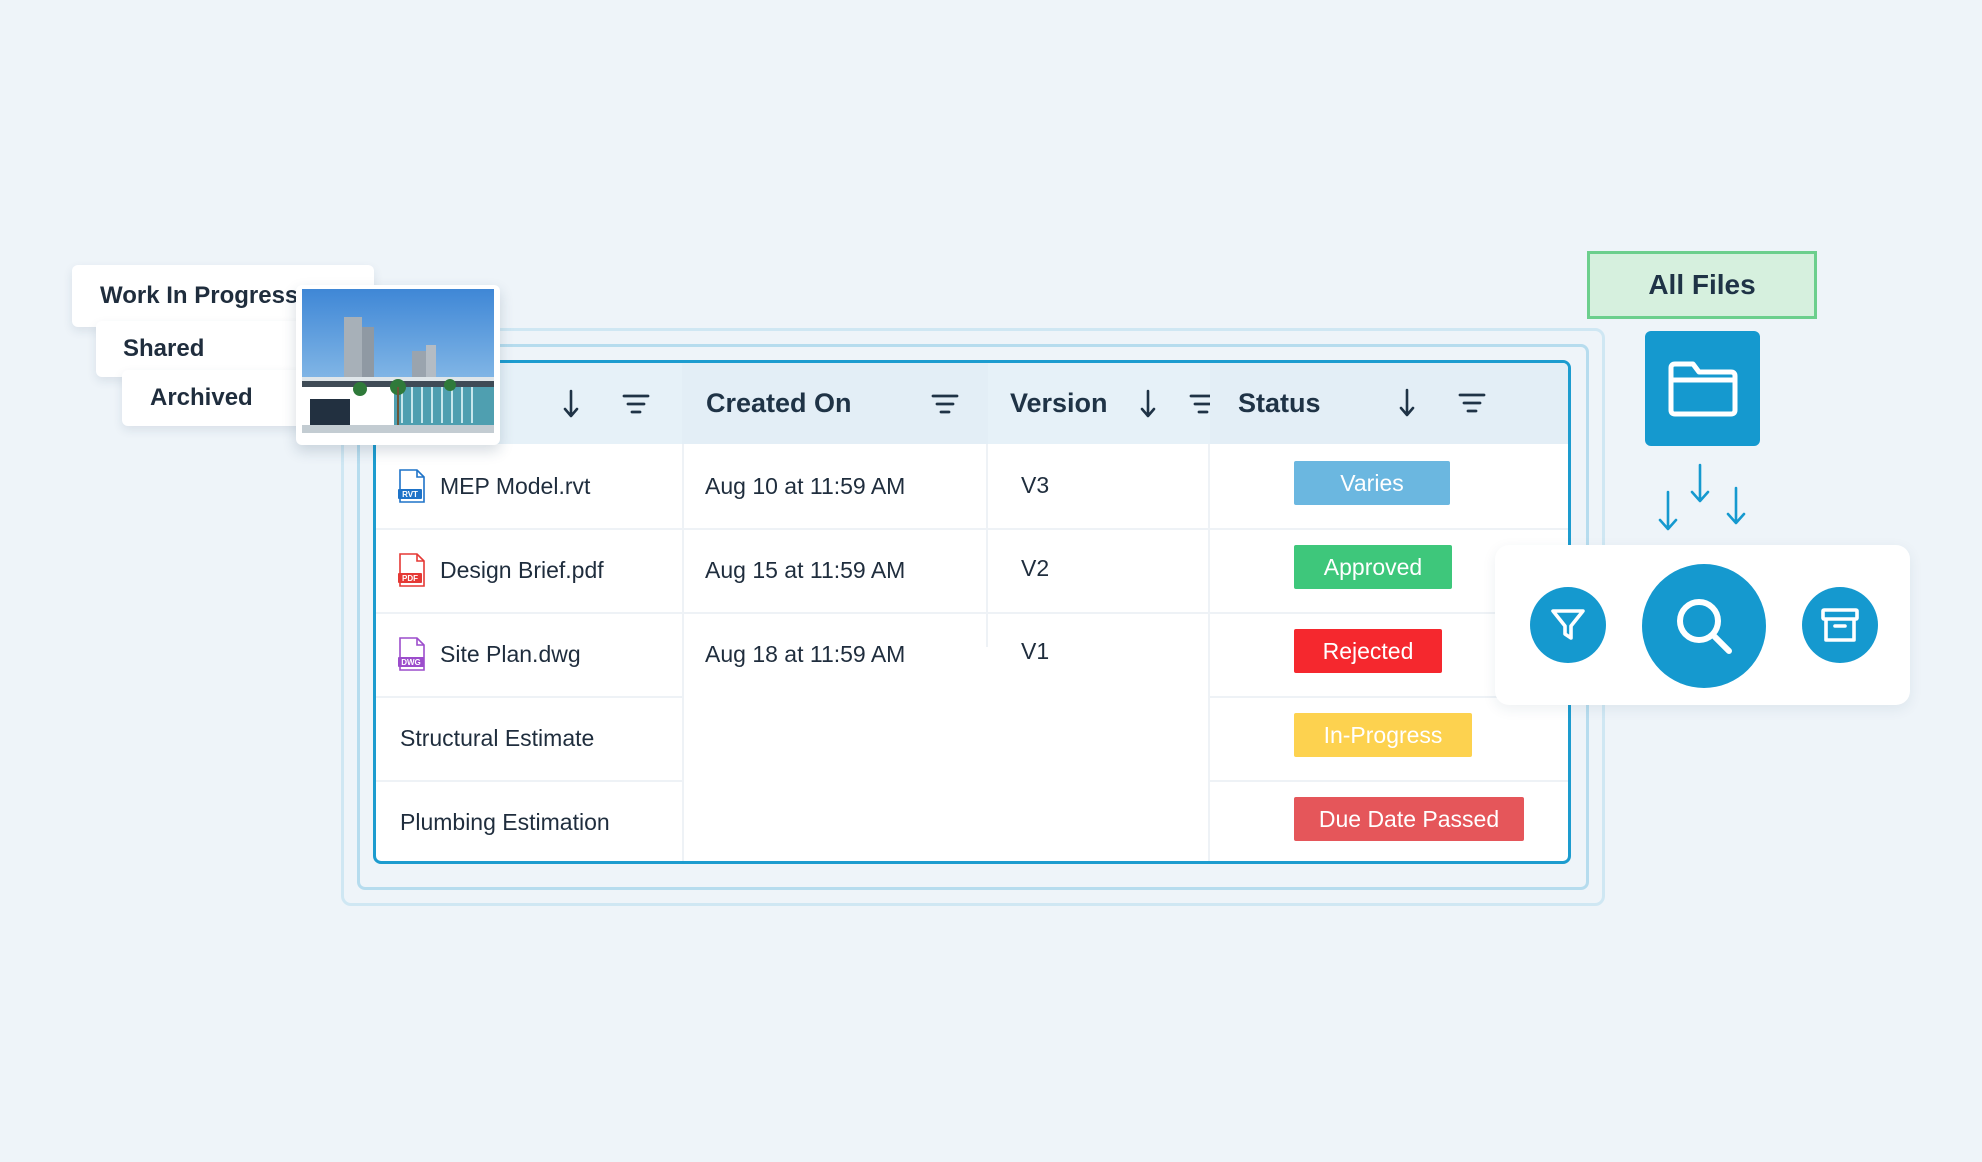 The width and height of the screenshot is (1982, 1162). What do you see at coordinates (1035, 650) in the screenshot?
I see `version-value: V1` at bounding box center [1035, 650].